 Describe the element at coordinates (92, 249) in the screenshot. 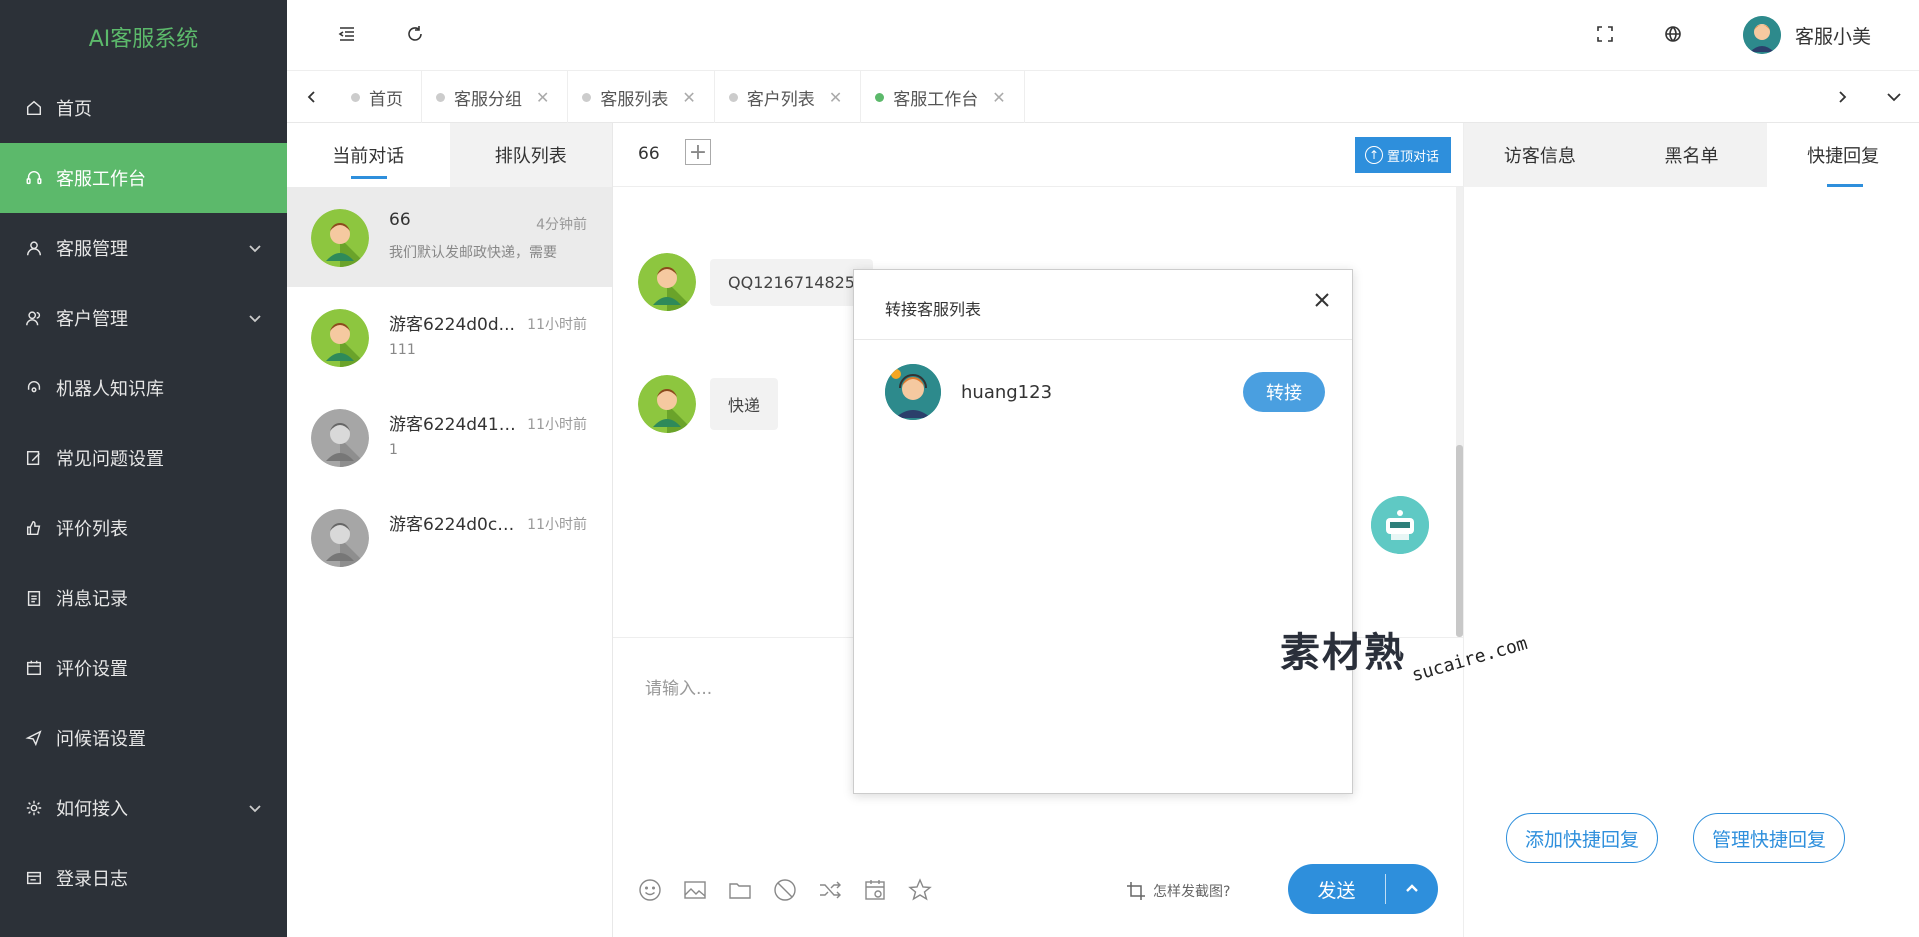

I see `sidebar-item-label: 客服管理` at that location.